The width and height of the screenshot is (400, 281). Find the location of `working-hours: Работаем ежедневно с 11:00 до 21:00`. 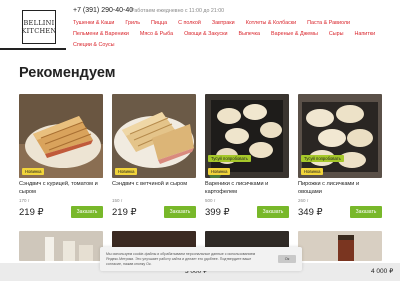

working-hours: Работаем ежедневно с 11:00 до 21:00 is located at coordinates (178, 11).